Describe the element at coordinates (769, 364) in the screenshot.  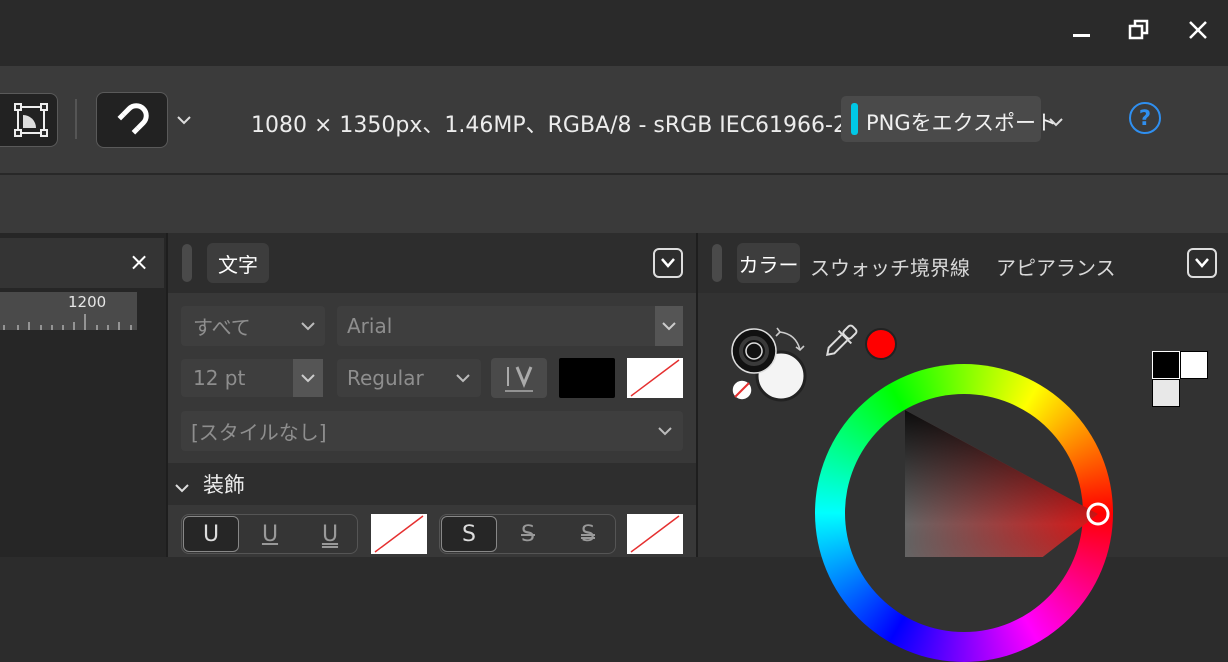
I see `fill-stroke-selector` at that location.